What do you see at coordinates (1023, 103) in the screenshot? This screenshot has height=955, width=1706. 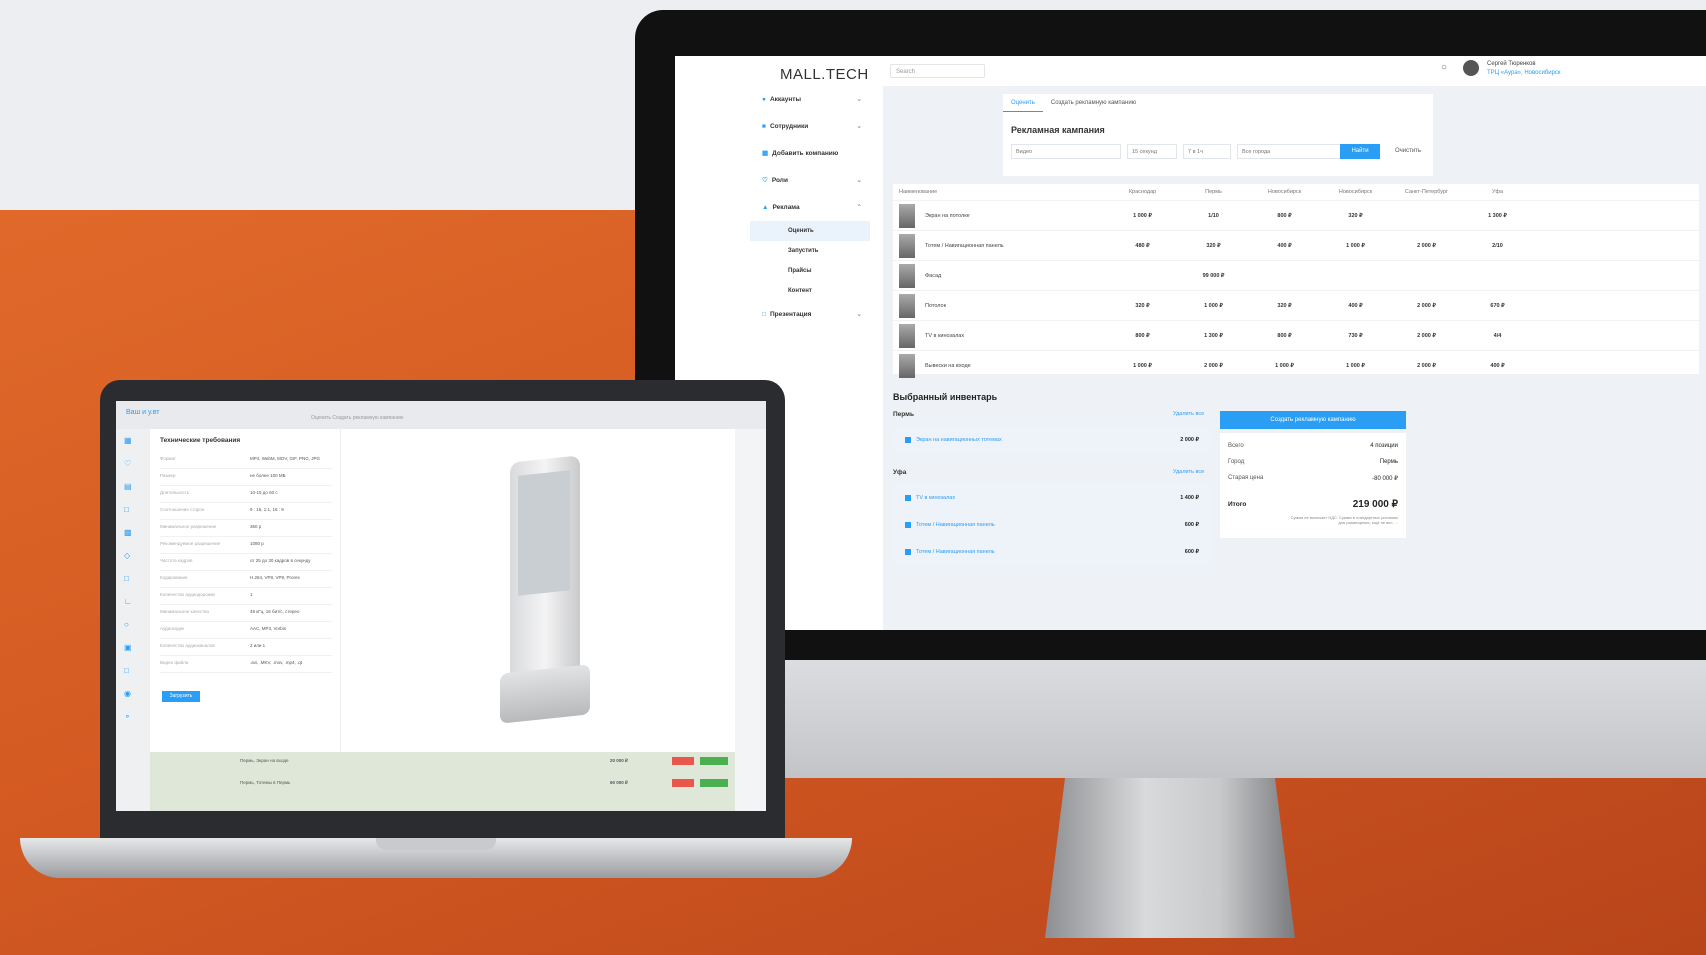 I see `tab-evaluate: Оценить` at bounding box center [1023, 103].